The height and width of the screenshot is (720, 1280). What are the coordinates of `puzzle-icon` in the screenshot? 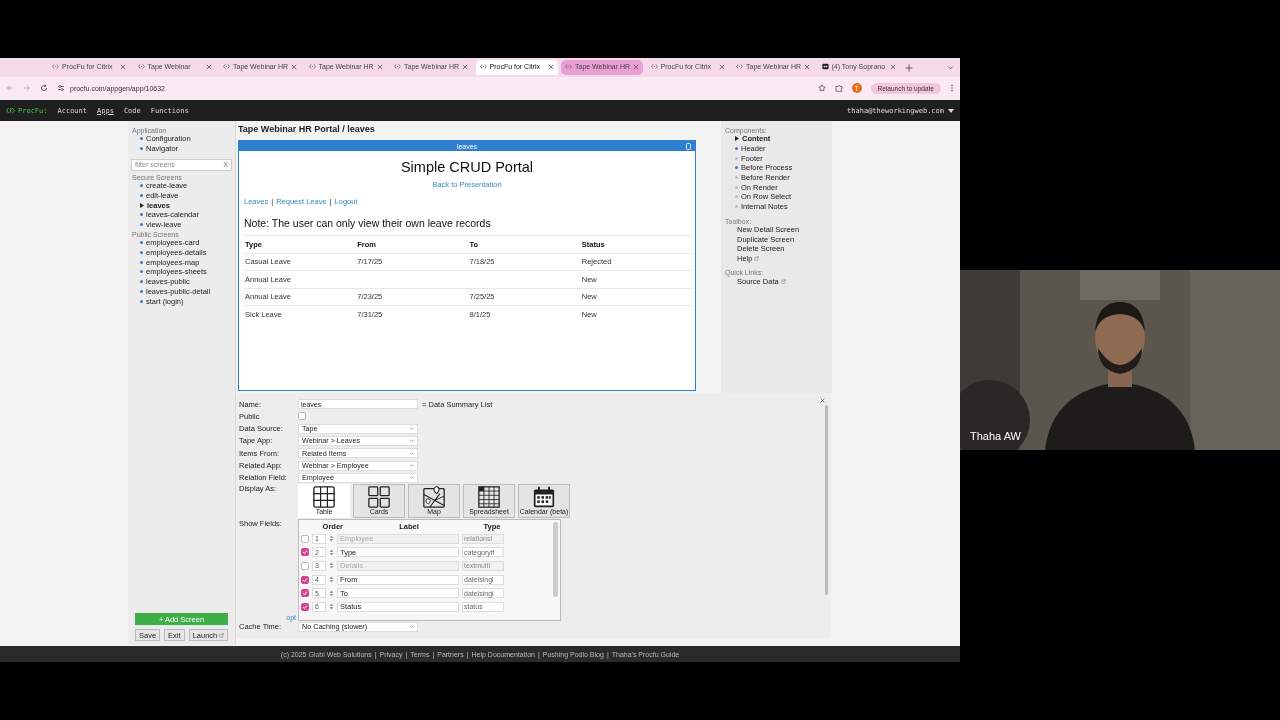 It's located at (838, 88).